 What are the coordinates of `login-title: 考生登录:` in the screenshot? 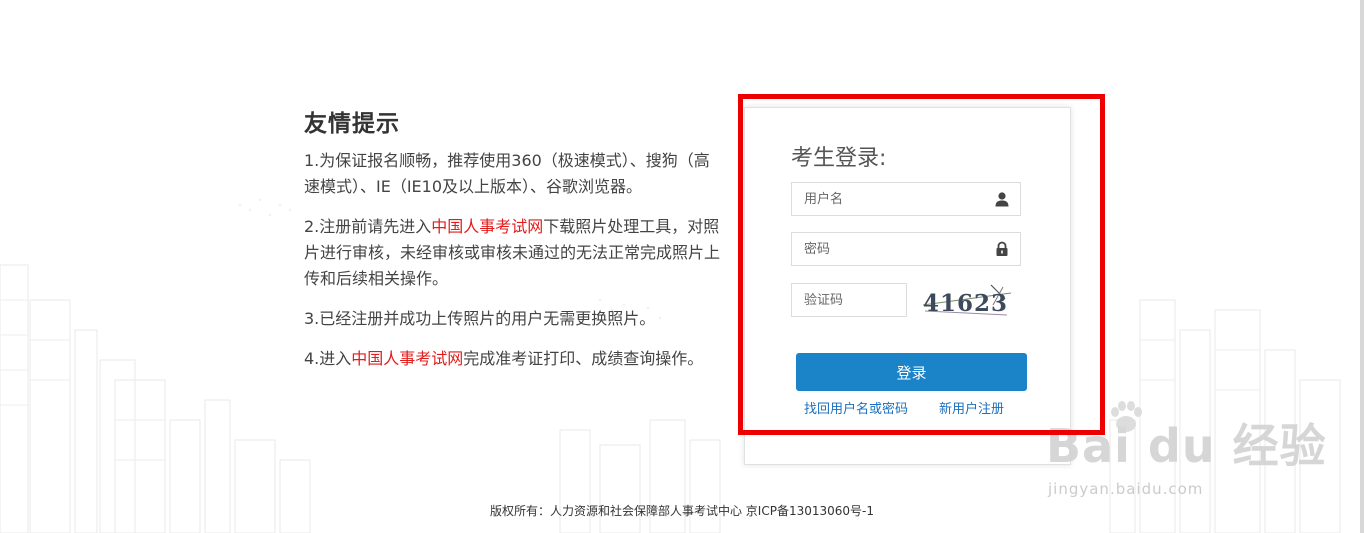 It's located at (839, 158).